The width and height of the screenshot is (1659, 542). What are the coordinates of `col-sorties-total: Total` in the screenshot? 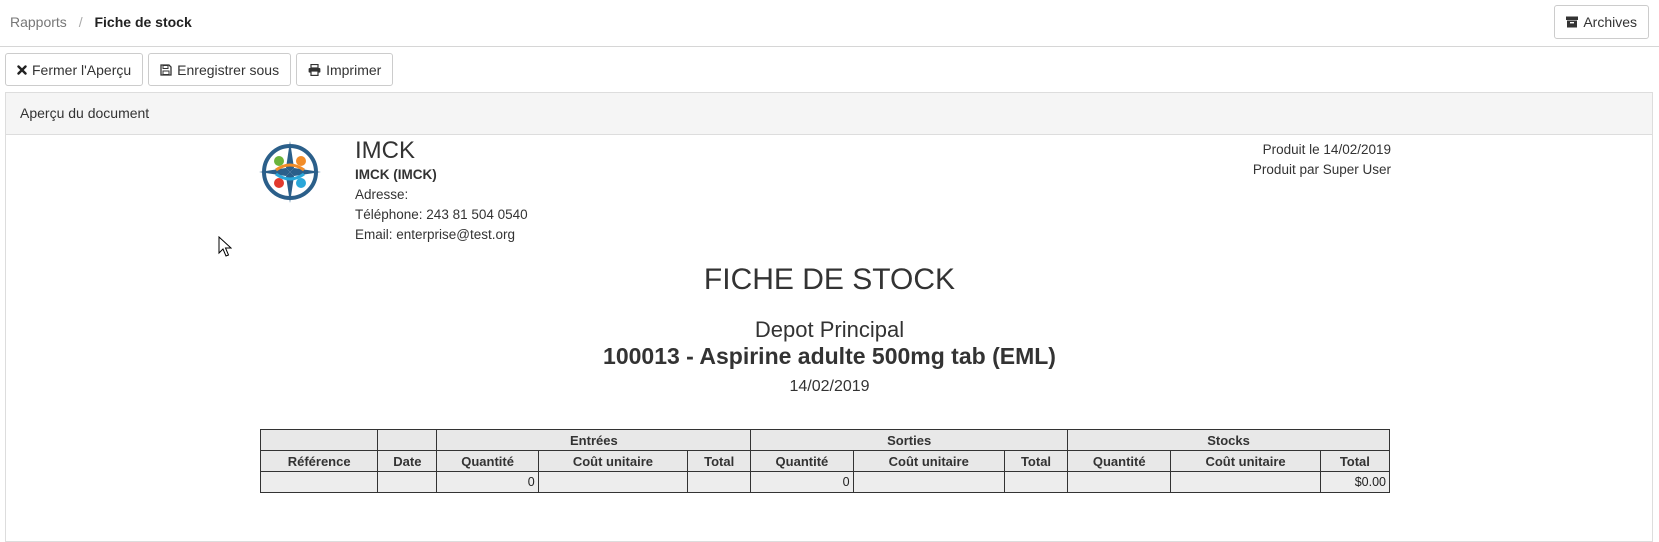 It's located at (1036, 461).